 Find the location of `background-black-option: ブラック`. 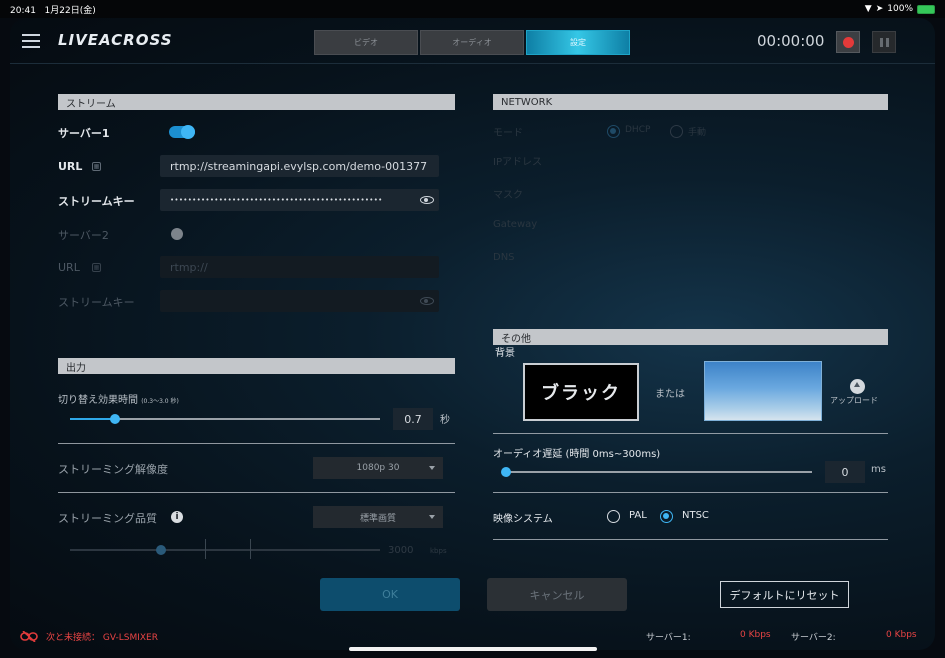

background-black-option: ブラック is located at coordinates (581, 392).